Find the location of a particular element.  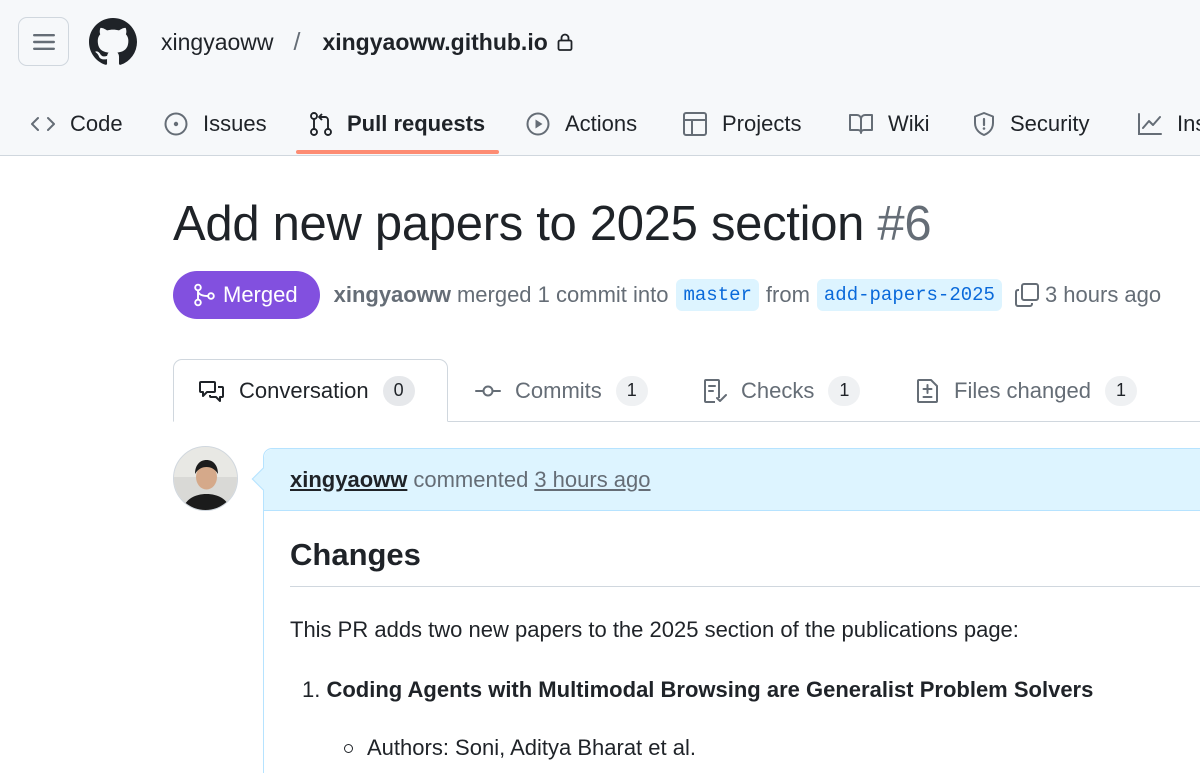

tab-conversation: Conversation 0 is located at coordinates (310, 390).